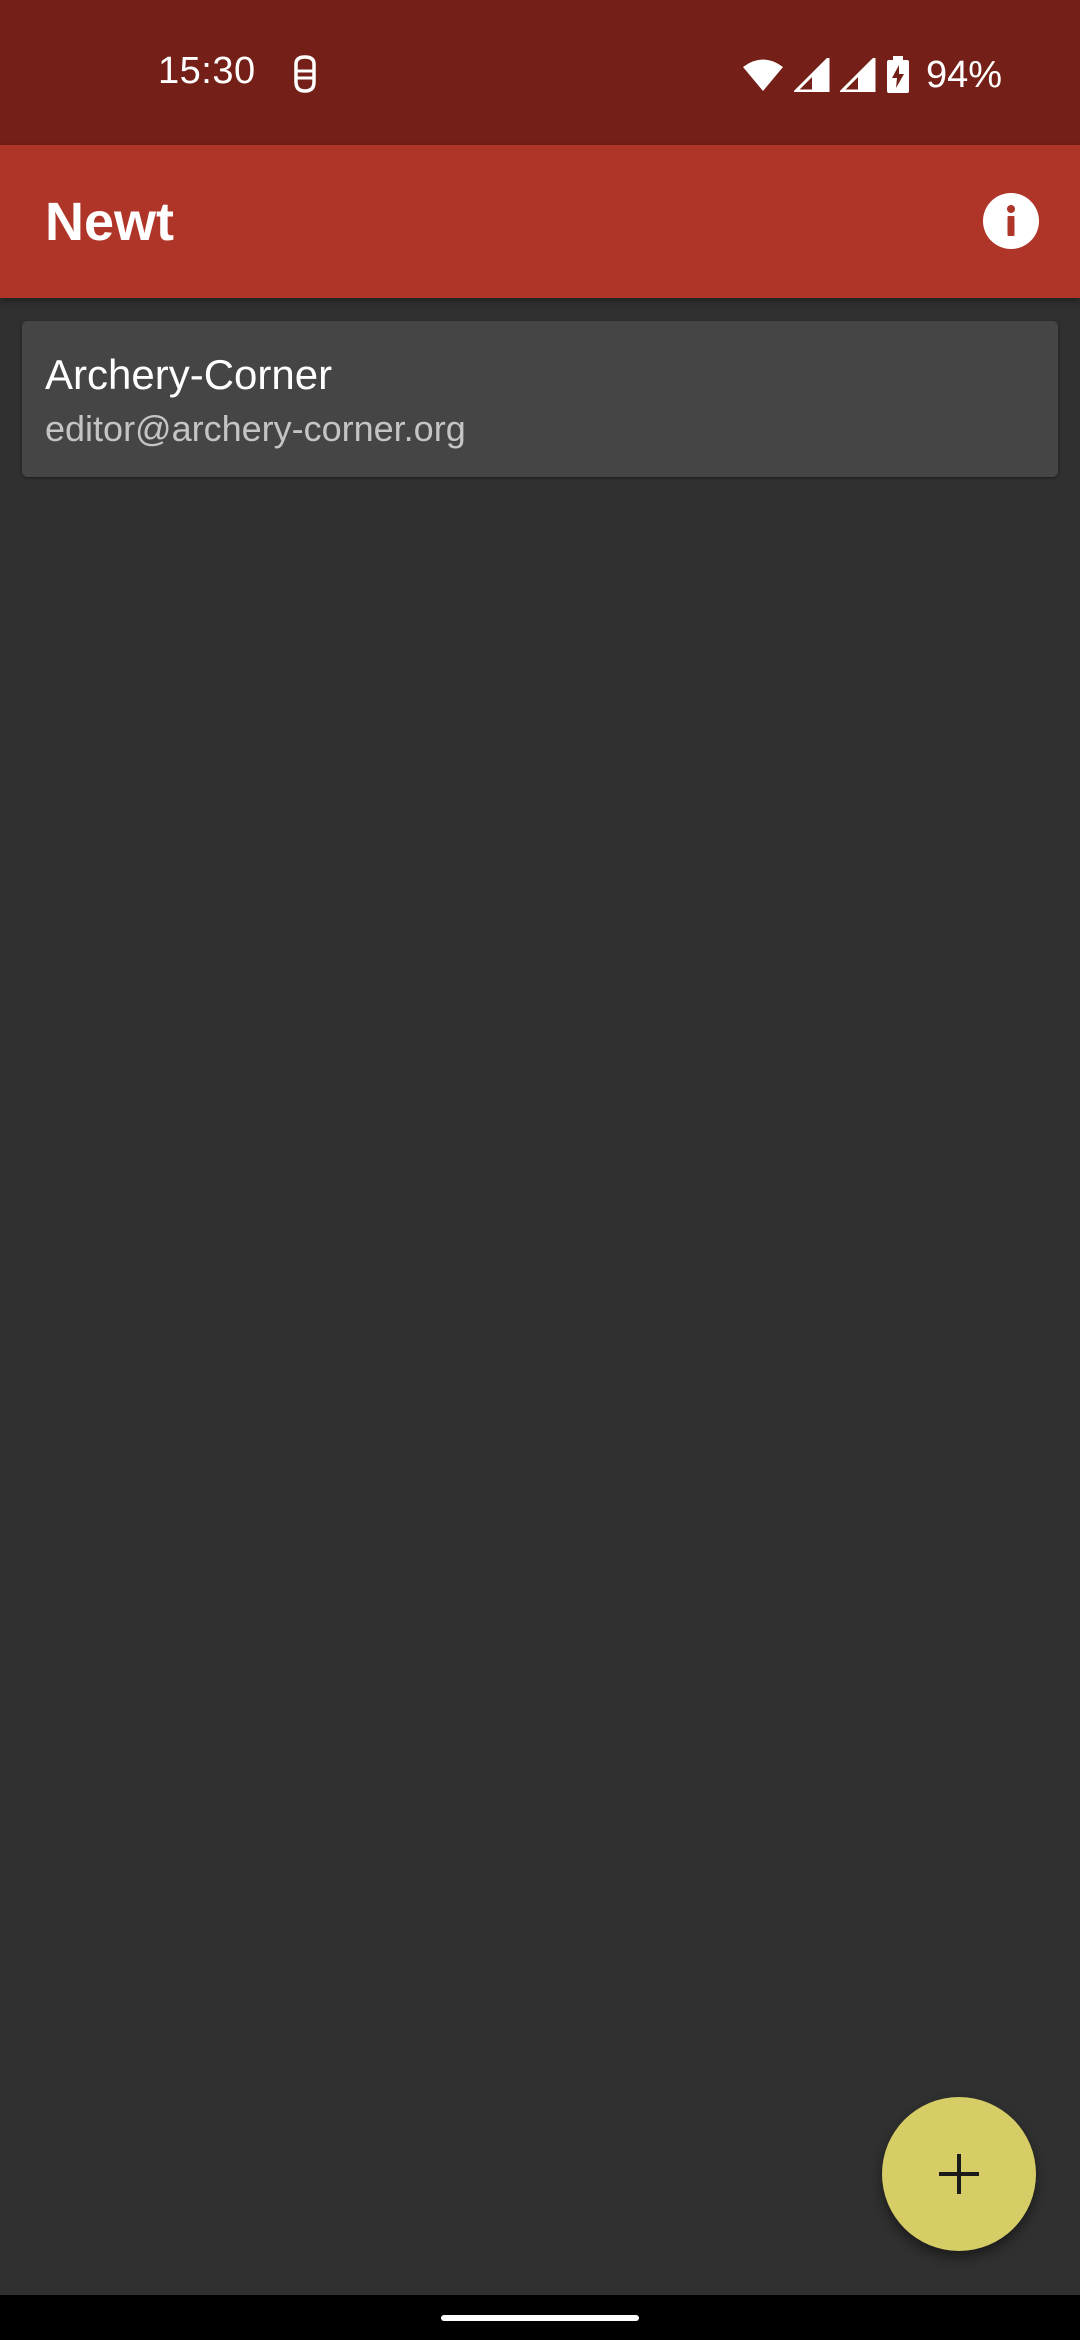  I want to click on info-icon, so click(1011, 221).